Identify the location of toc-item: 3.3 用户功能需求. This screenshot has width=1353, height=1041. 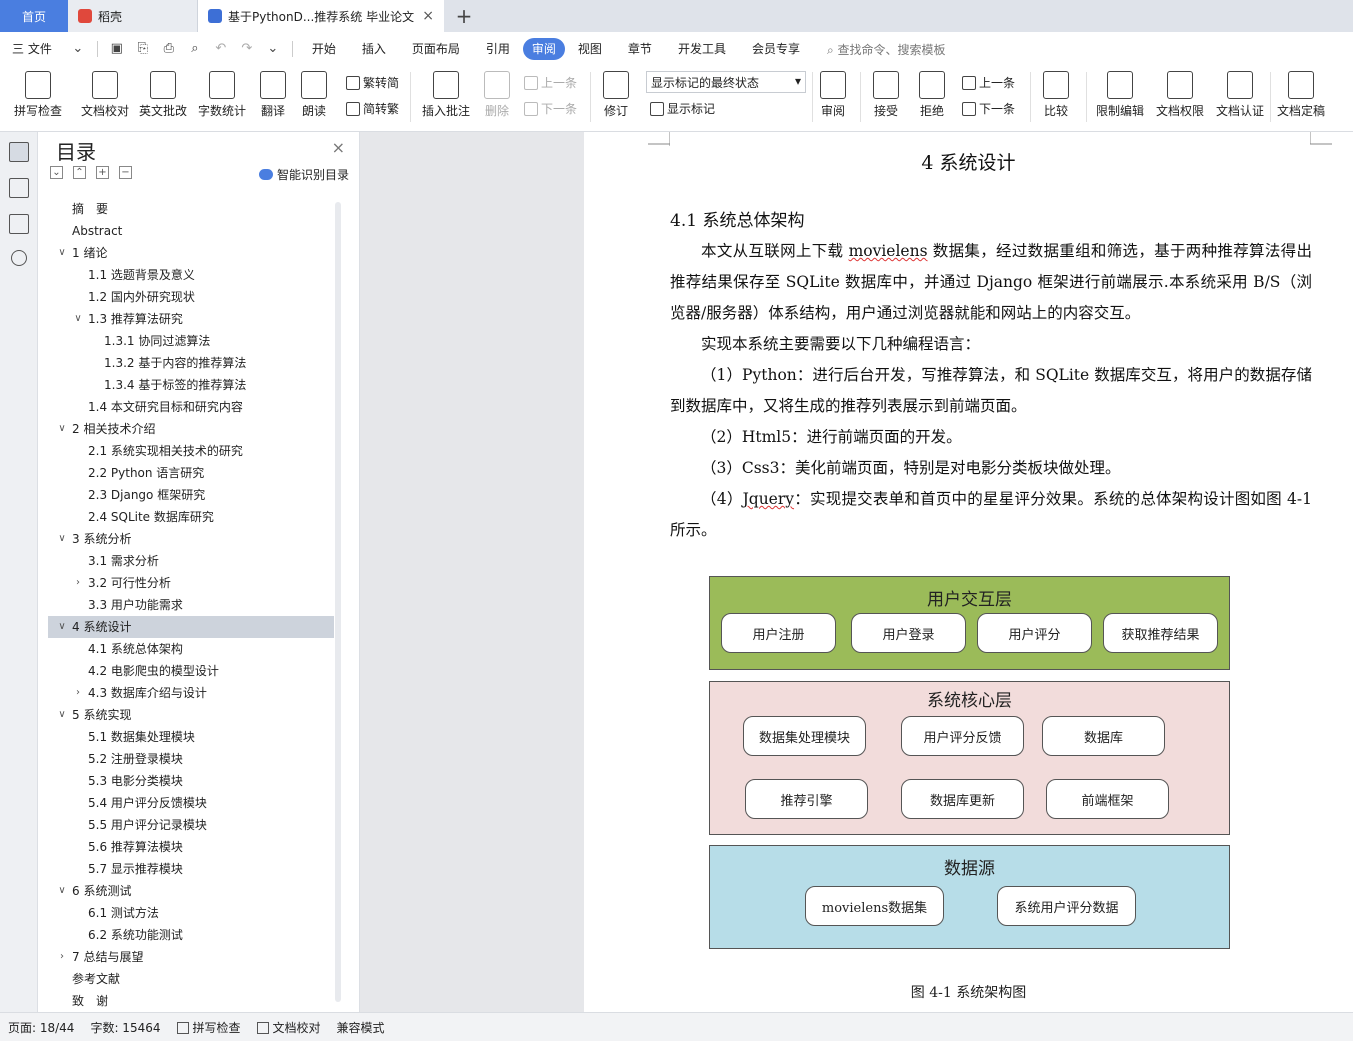
(191, 605).